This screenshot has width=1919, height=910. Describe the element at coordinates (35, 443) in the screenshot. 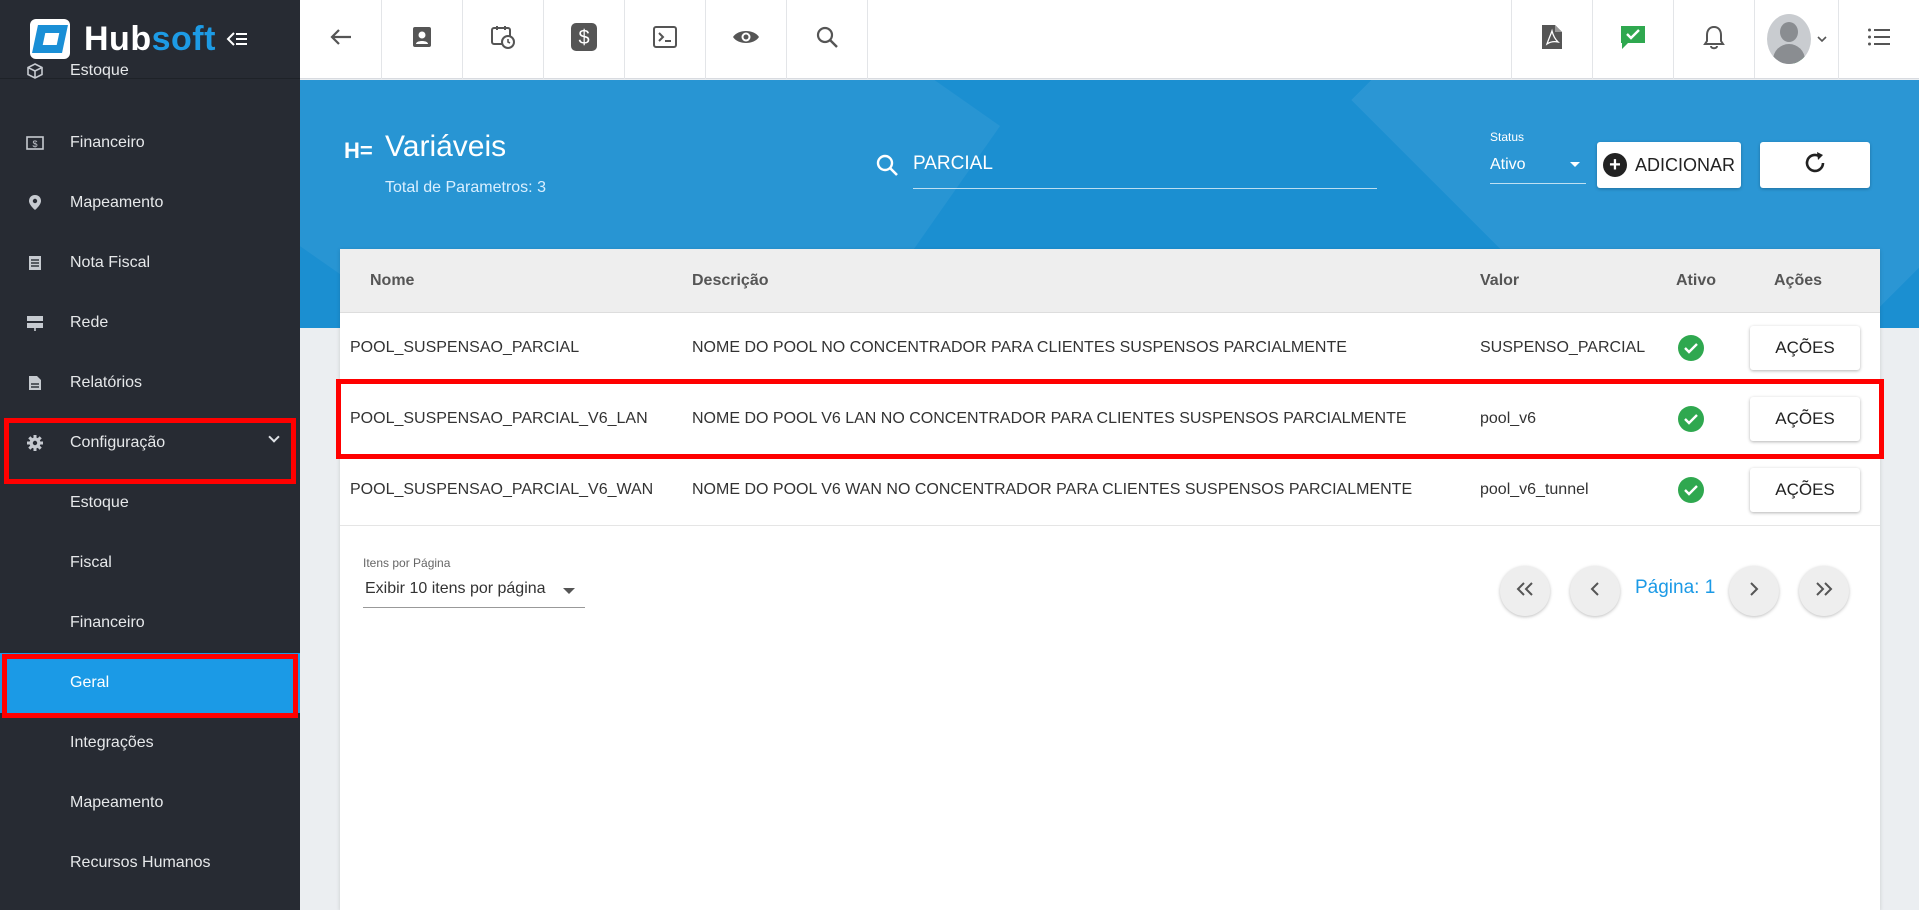

I see `gear-icon` at that location.